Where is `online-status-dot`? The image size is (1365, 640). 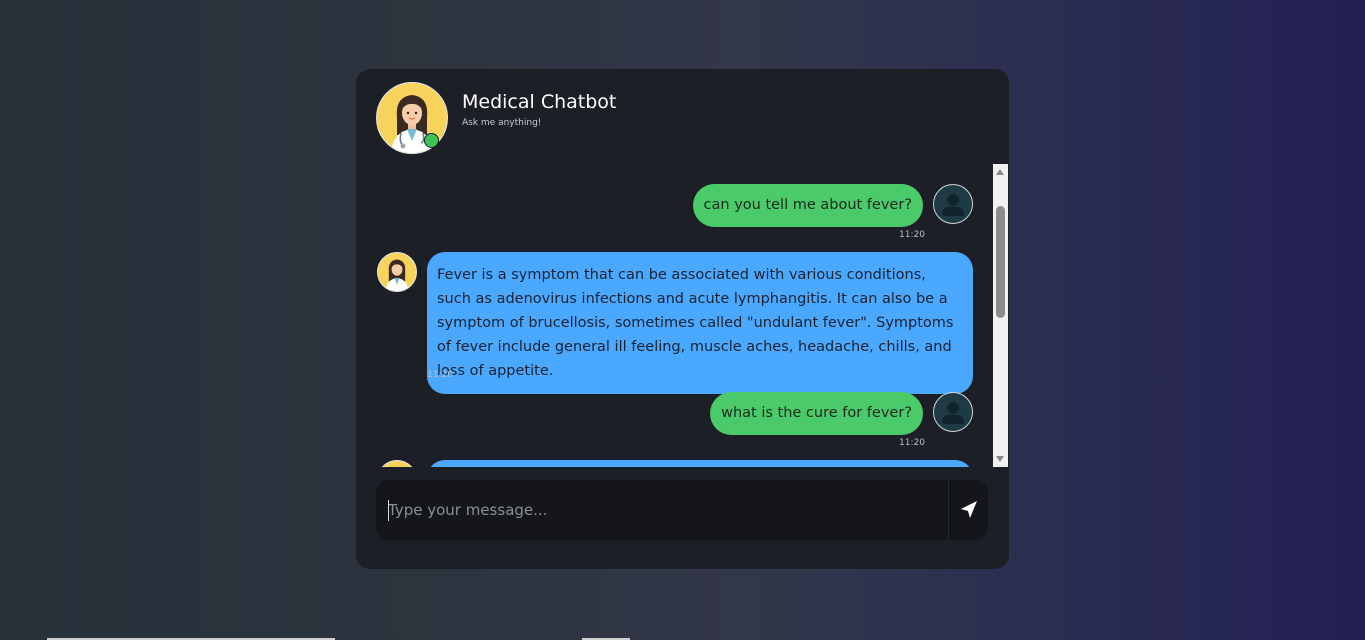 online-status-dot is located at coordinates (431, 140).